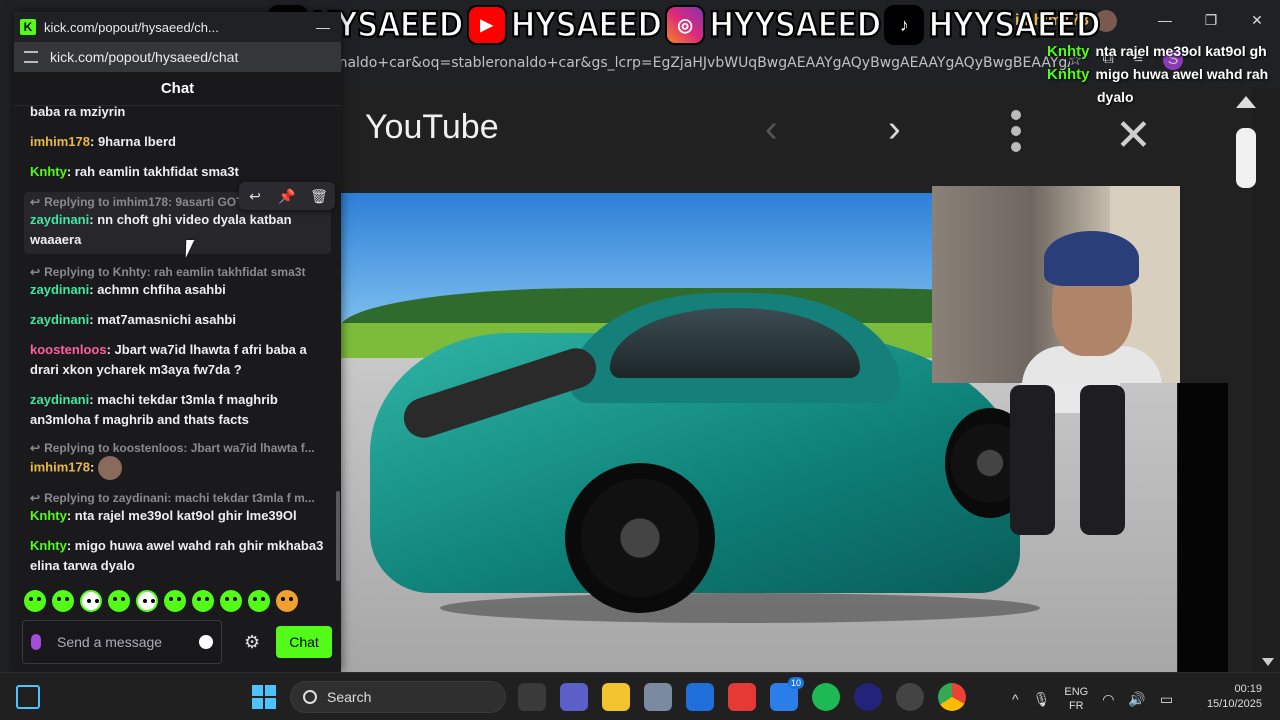 The width and height of the screenshot is (1280, 720). I want to click on overlay-chat-line: Knhty nta rajel me39ol kat9ol gh, so click(1157, 51).